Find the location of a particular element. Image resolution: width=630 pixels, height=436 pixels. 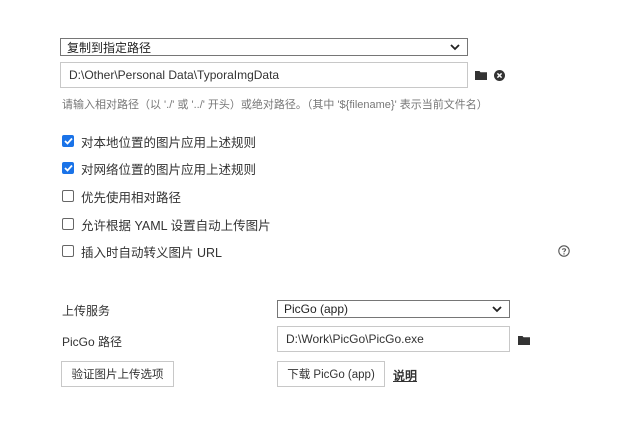

checkbox-network-images is located at coordinates (68, 168).